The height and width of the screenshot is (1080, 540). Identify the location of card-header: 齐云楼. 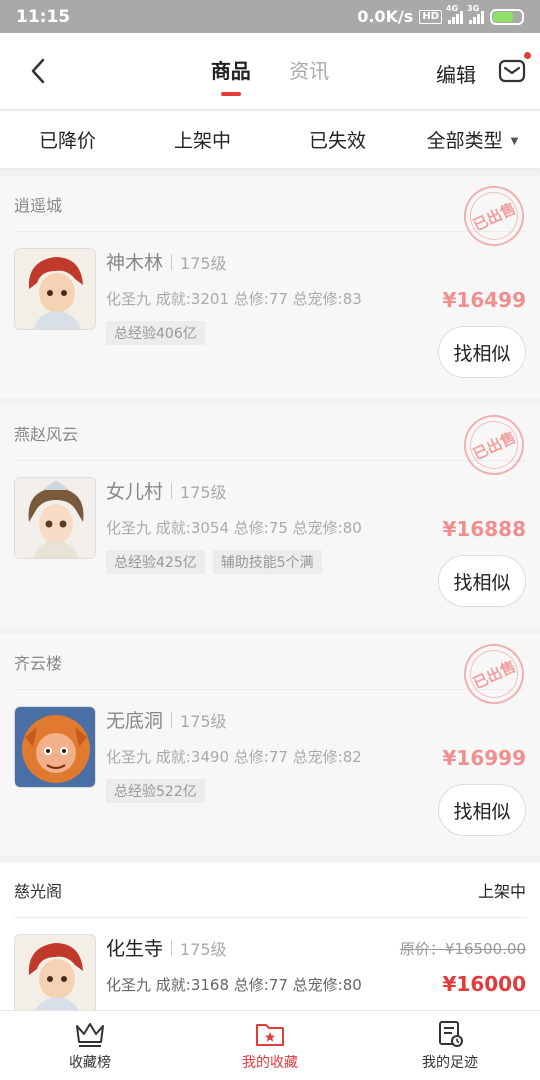
(270, 662).